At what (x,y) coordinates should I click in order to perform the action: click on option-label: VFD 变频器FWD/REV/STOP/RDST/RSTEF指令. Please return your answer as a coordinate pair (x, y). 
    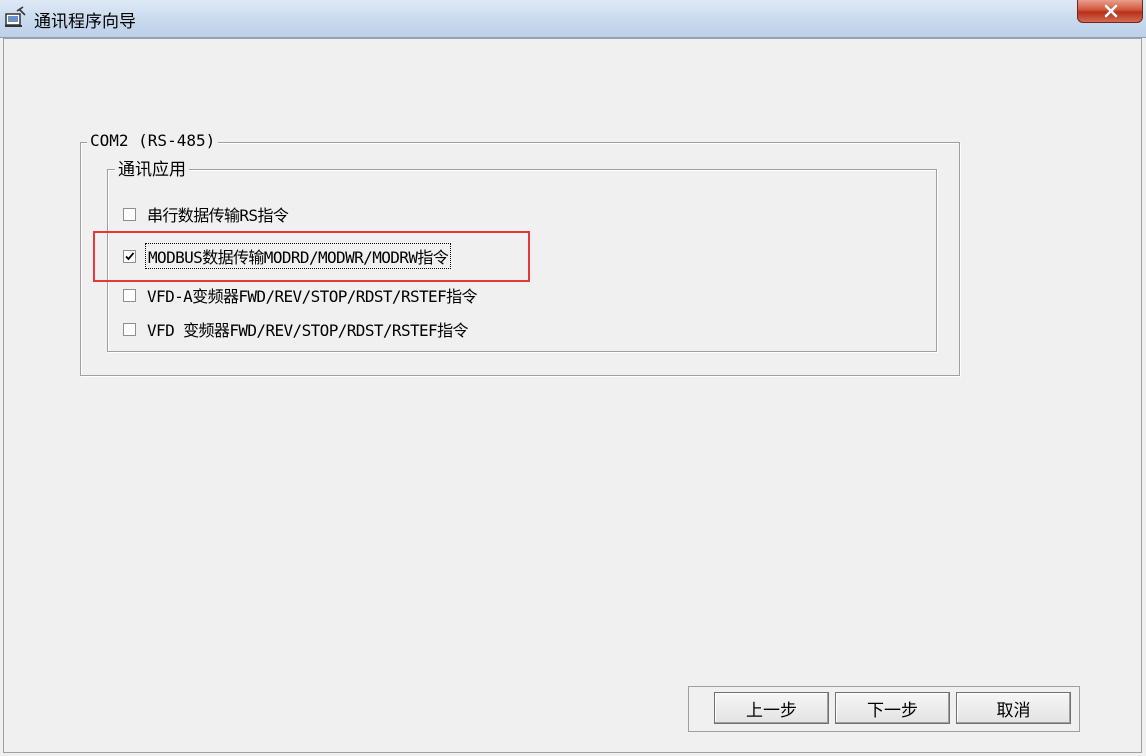
    Looking at the image, I should click on (307, 330).